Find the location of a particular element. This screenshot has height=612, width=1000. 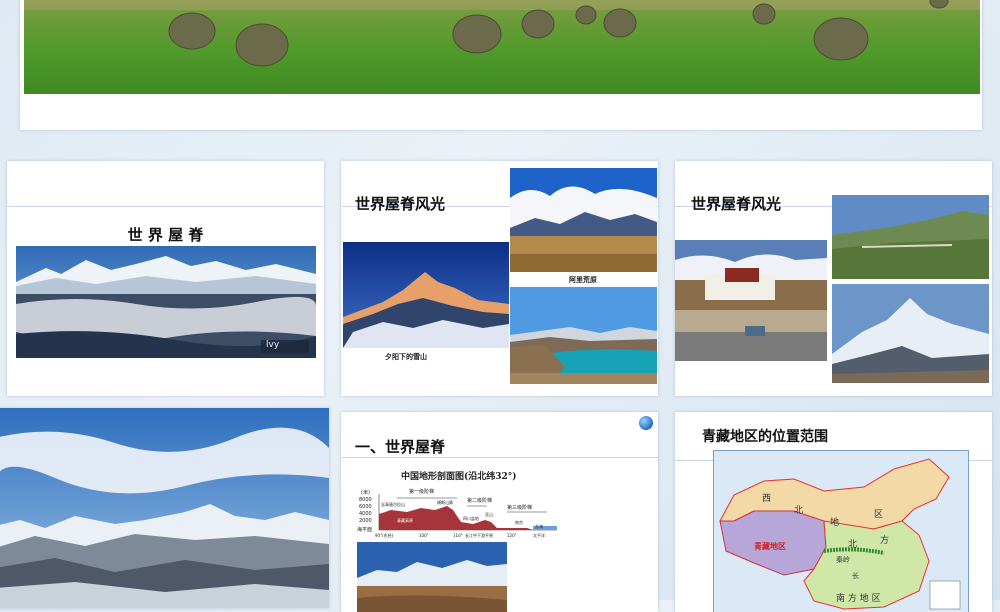

hay-field-photo is located at coordinates (502, 47).